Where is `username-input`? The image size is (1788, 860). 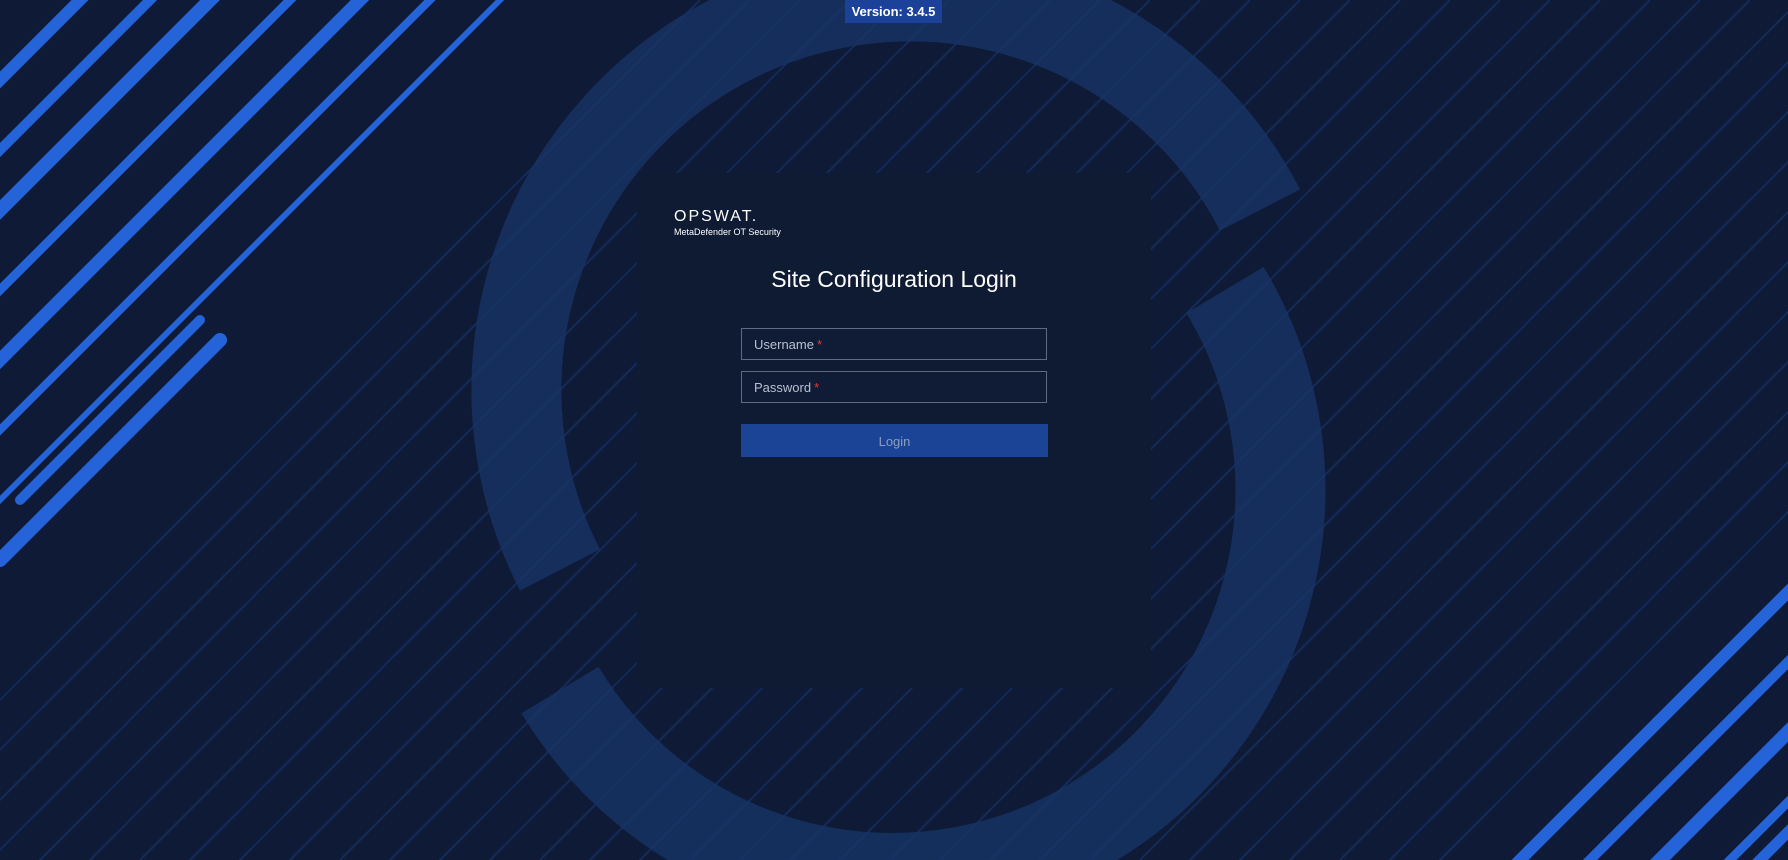
username-input is located at coordinates (894, 344).